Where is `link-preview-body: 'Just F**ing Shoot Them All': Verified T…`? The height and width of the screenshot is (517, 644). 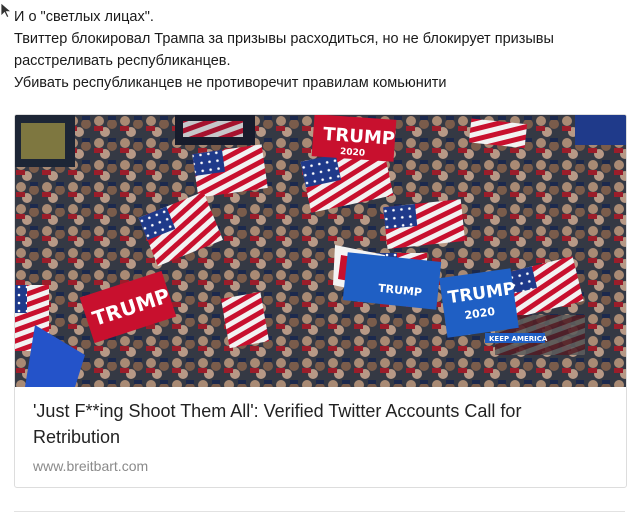
link-preview-body: 'Just F**ing Shoot Them All': Verified T… is located at coordinates (320, 436).